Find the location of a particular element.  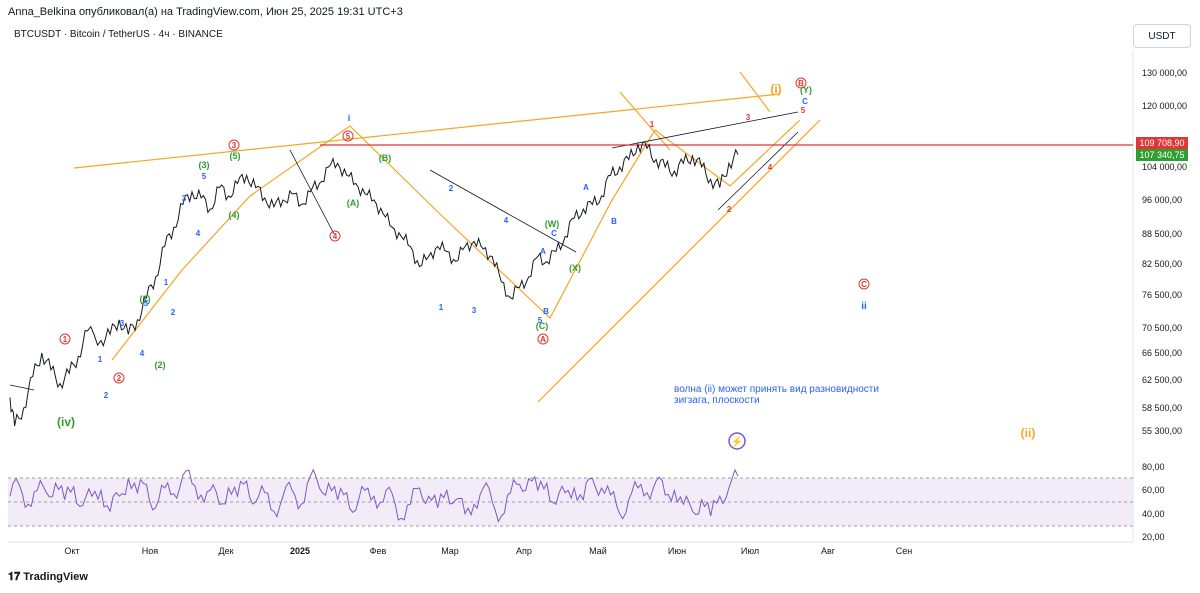

rsi-tick-label: 20,00 is located at coordinates (1153, 537).